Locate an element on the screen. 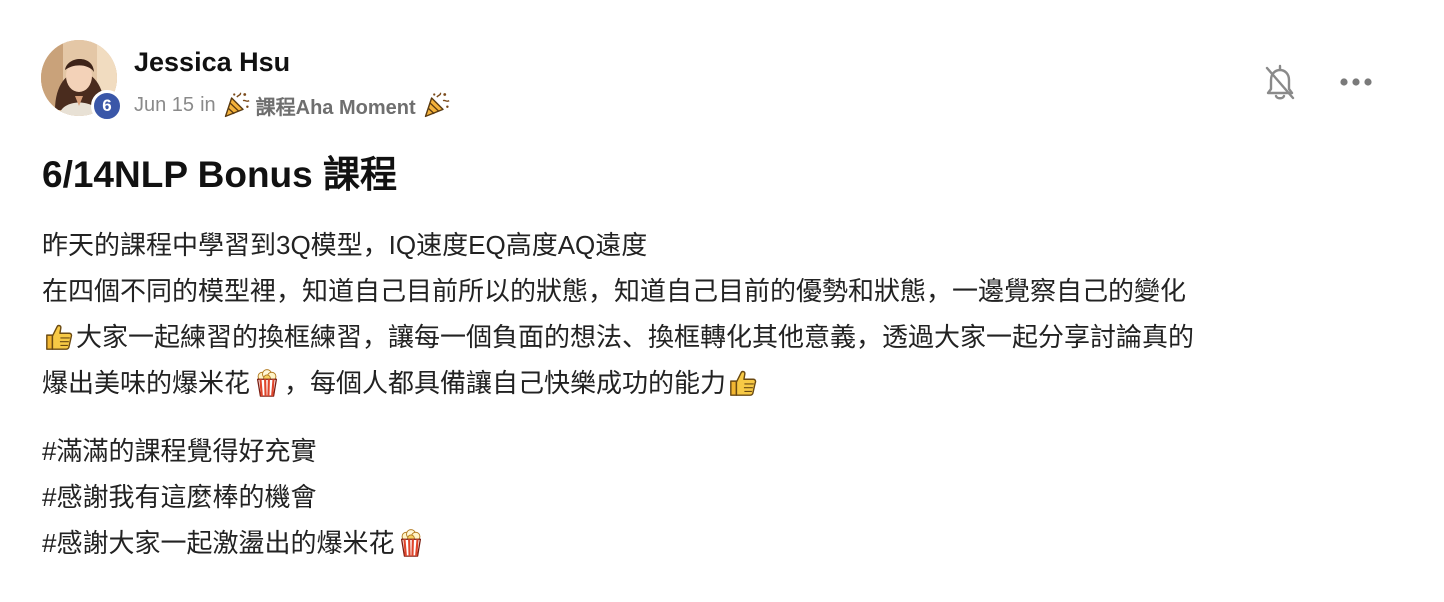  post-title: 6/14NLP Bonus 課程 is located at coordinates (220, 174).